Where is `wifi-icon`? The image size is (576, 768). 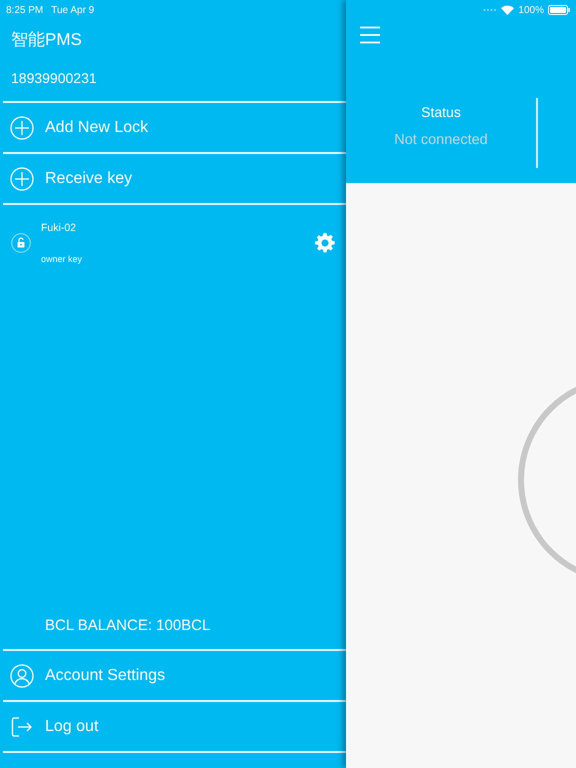
wifi-icon is located at coordinates (507, 10).